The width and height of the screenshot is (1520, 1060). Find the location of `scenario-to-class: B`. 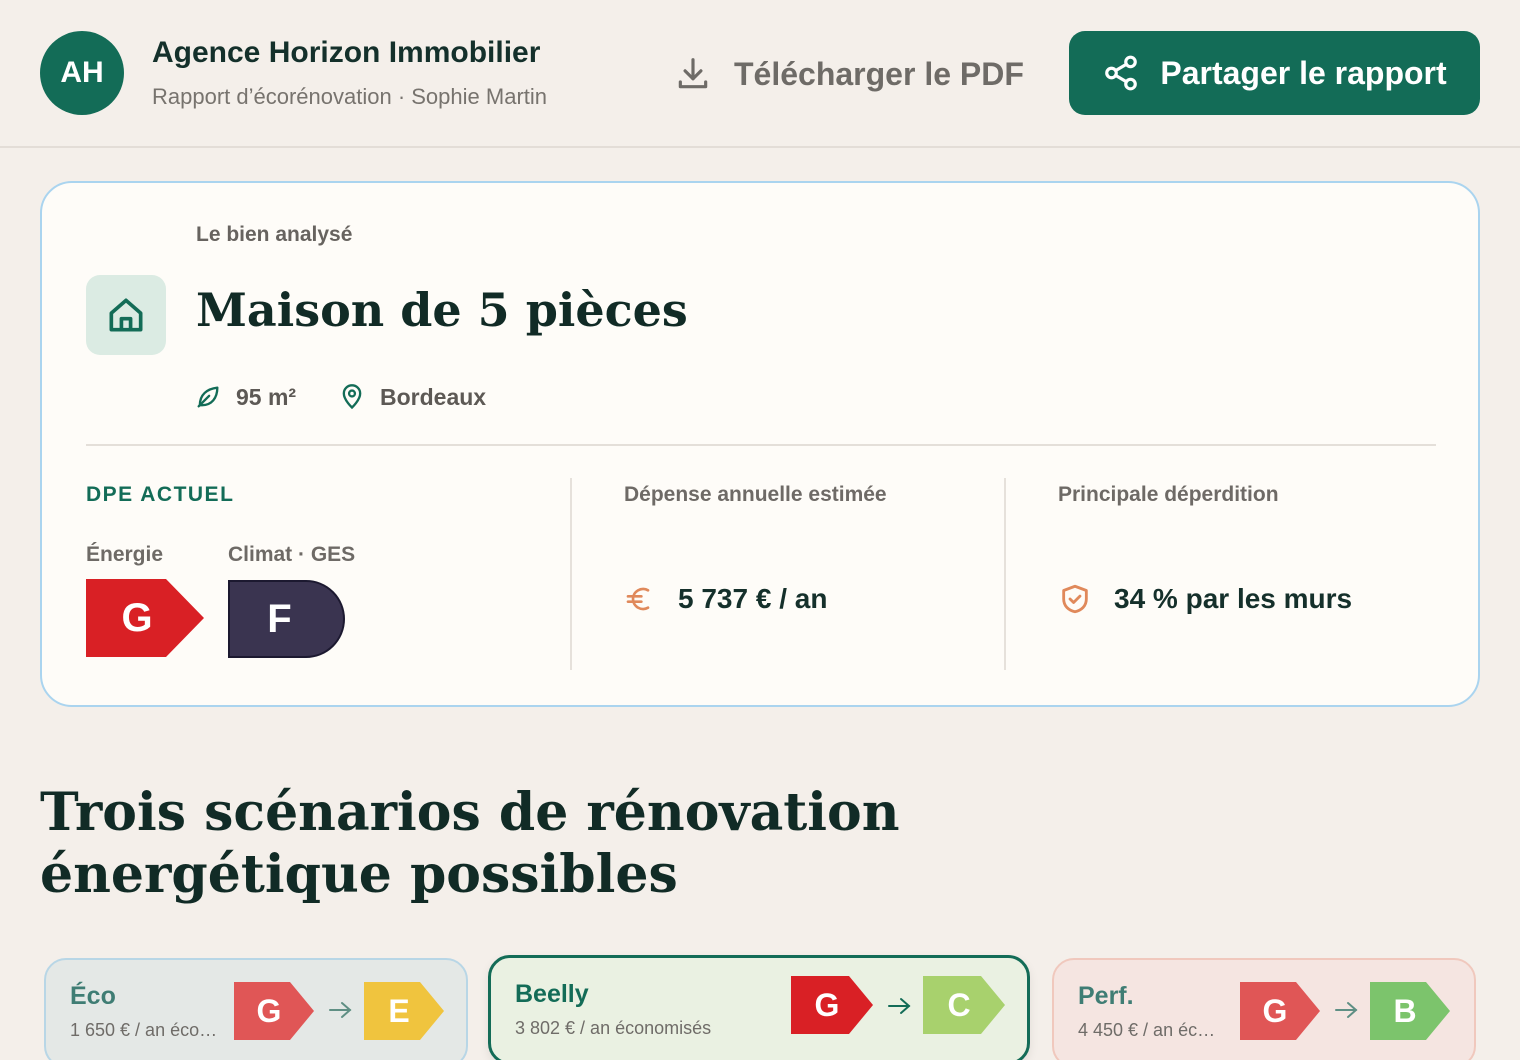

scenario-to-class: B is located at coordinates (1410, 1011).